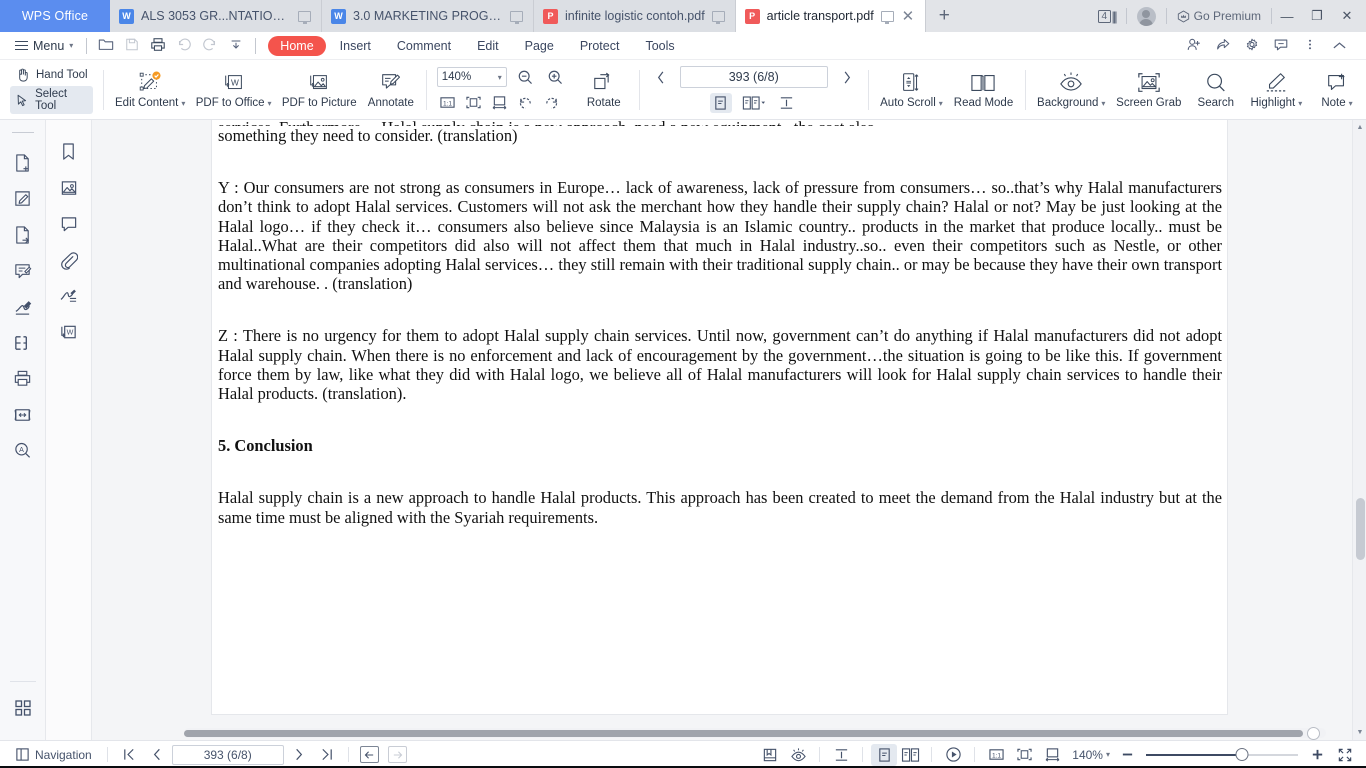  I want to click on highlight-button: Highlight ▾, so click(1276, 89).